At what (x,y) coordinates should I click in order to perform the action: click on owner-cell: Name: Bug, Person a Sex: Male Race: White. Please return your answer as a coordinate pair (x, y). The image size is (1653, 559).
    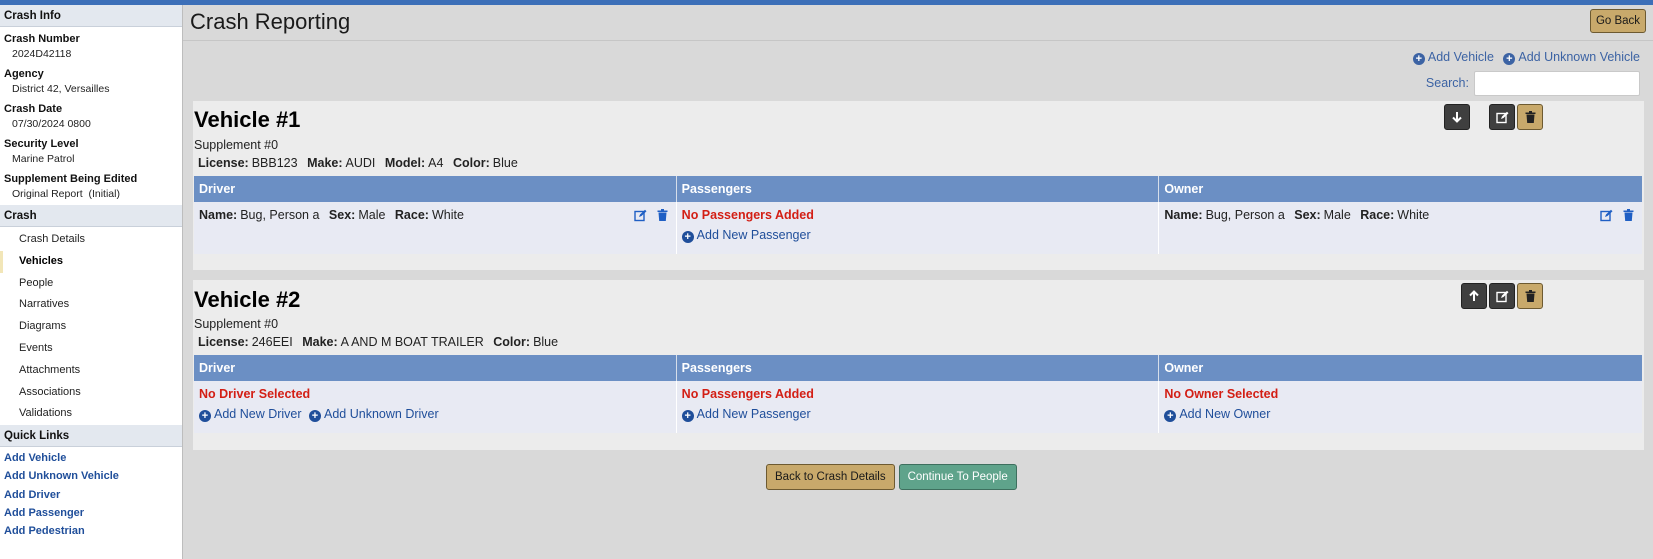
    Looking at the image, I should click on (1400, 228).